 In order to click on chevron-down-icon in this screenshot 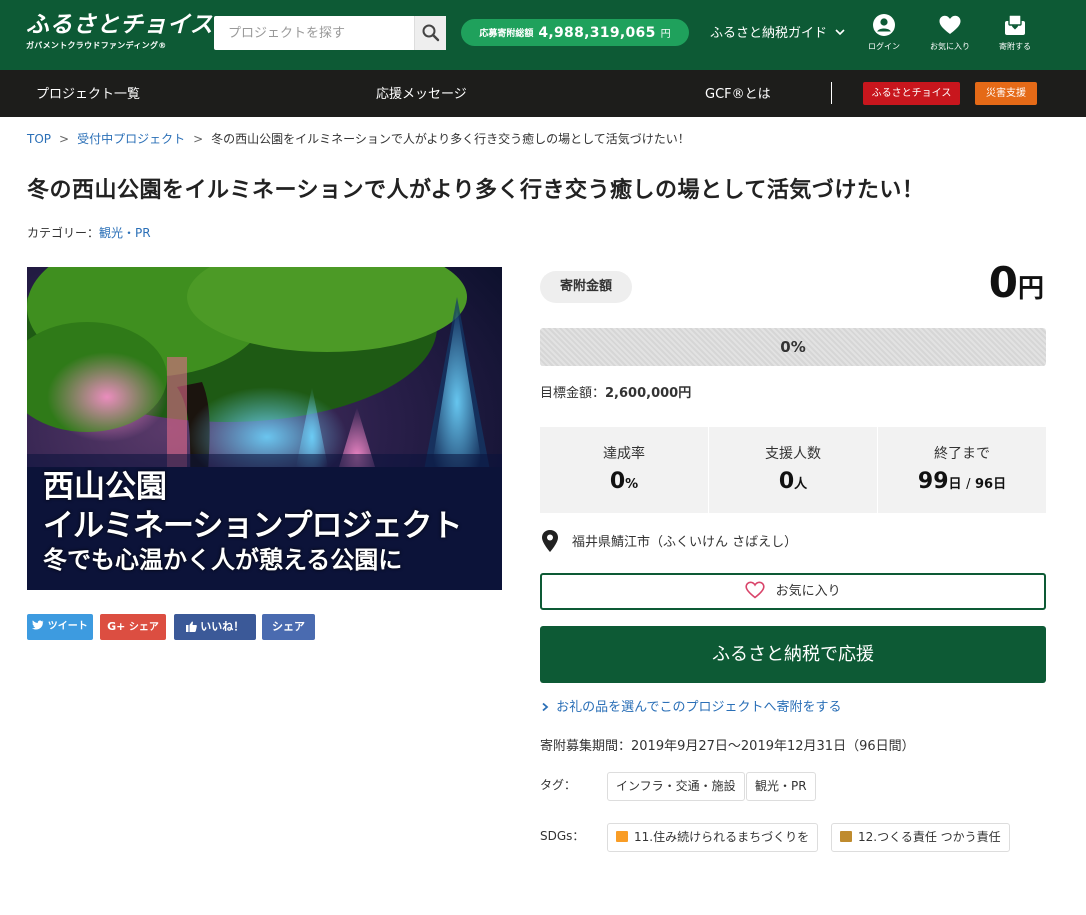, I will do `click(840, 31)`.